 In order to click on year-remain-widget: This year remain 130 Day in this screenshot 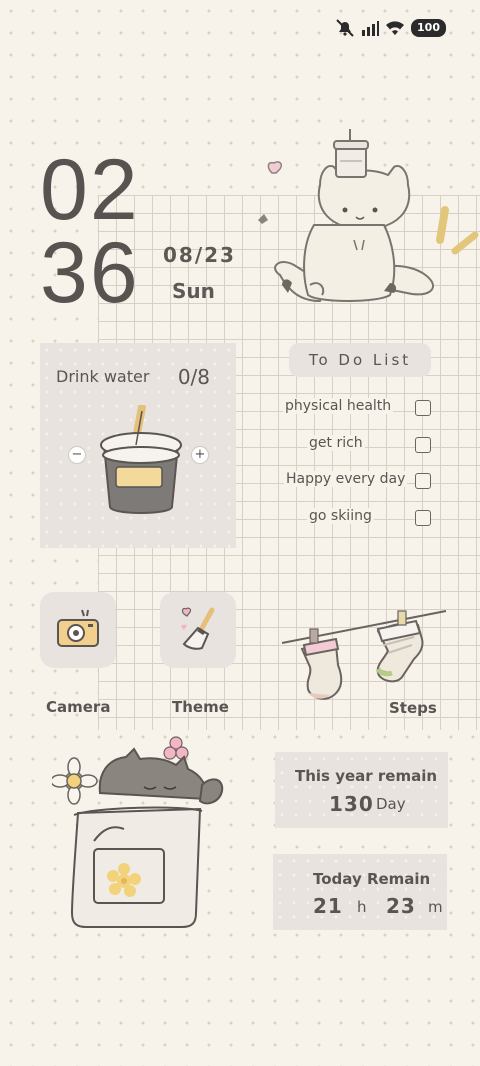, I will do `click(361, 790)`.